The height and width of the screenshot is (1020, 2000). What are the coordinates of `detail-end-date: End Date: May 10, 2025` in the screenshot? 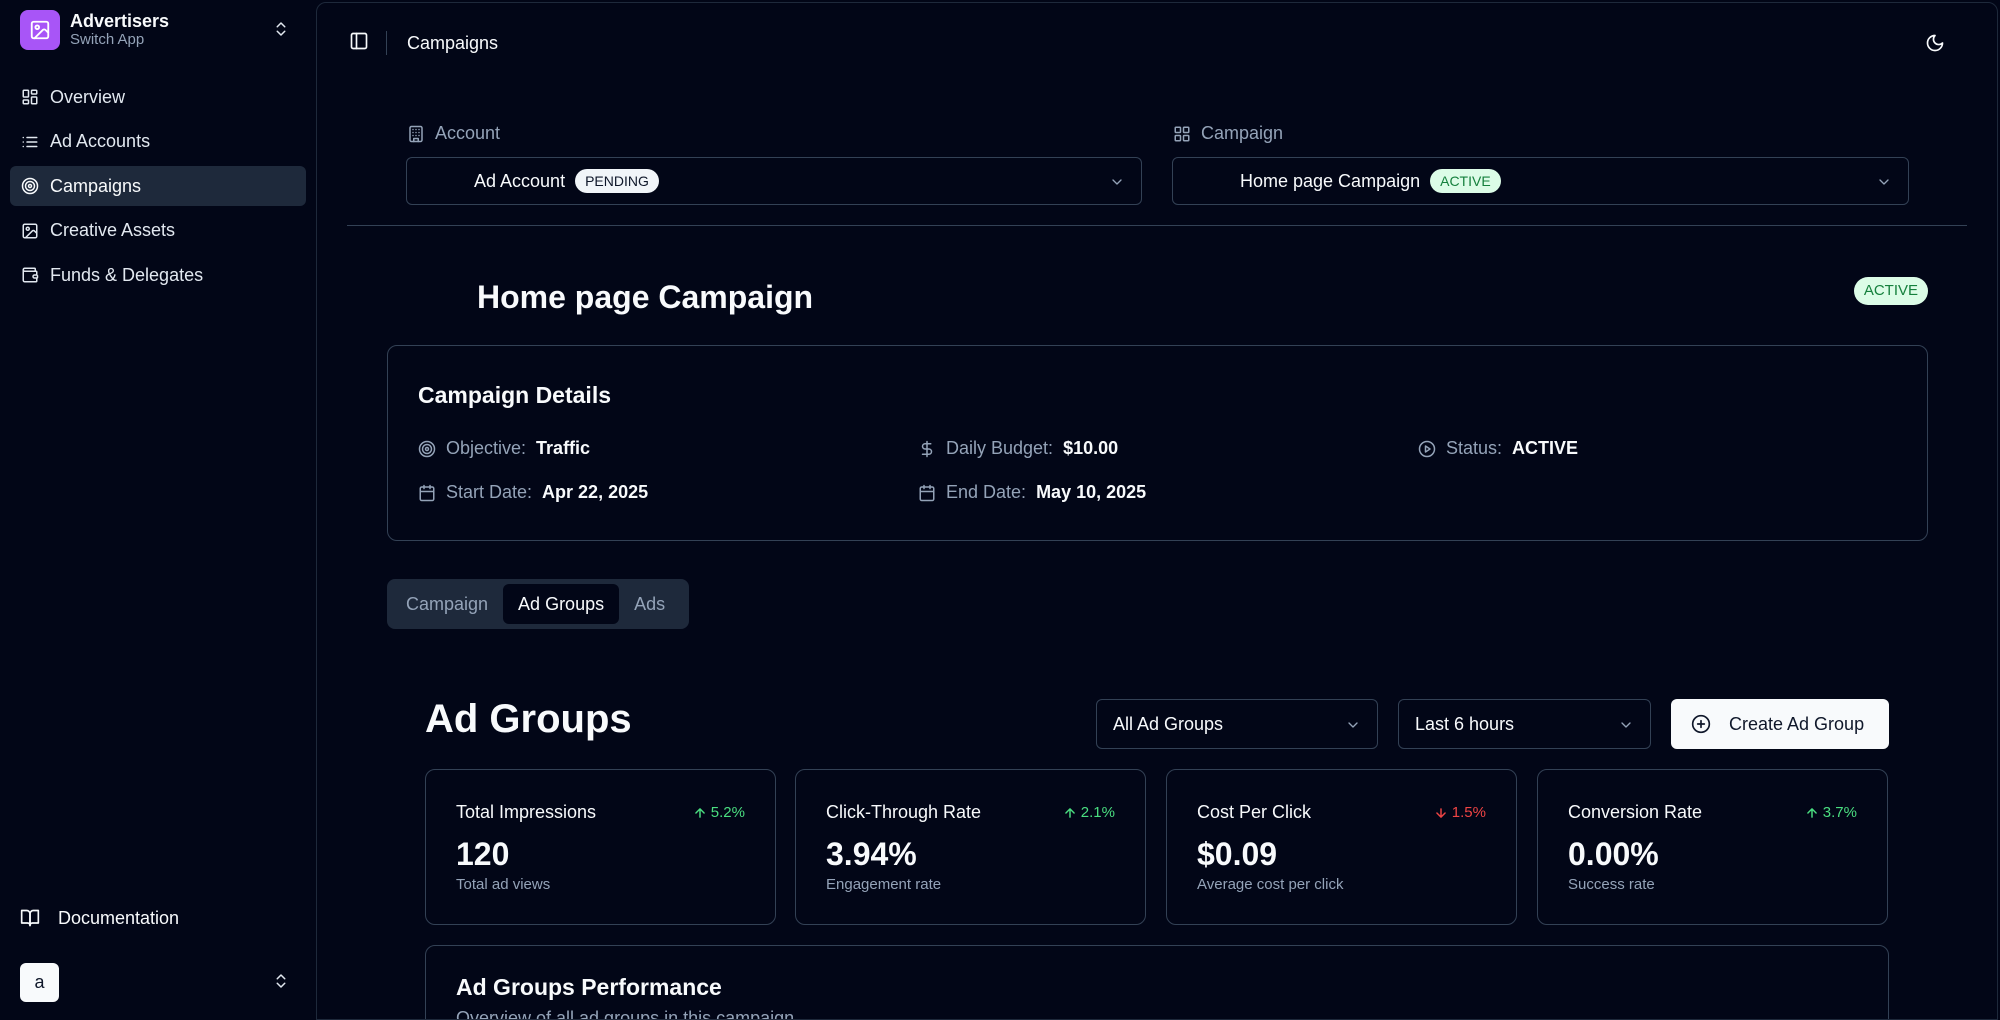 It's located at (1032, 492).